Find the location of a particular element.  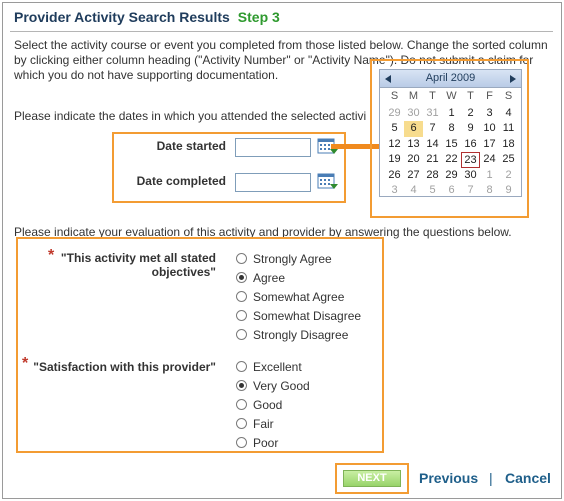

radio-option-label: Excellent is located at coordinates (277, 366).